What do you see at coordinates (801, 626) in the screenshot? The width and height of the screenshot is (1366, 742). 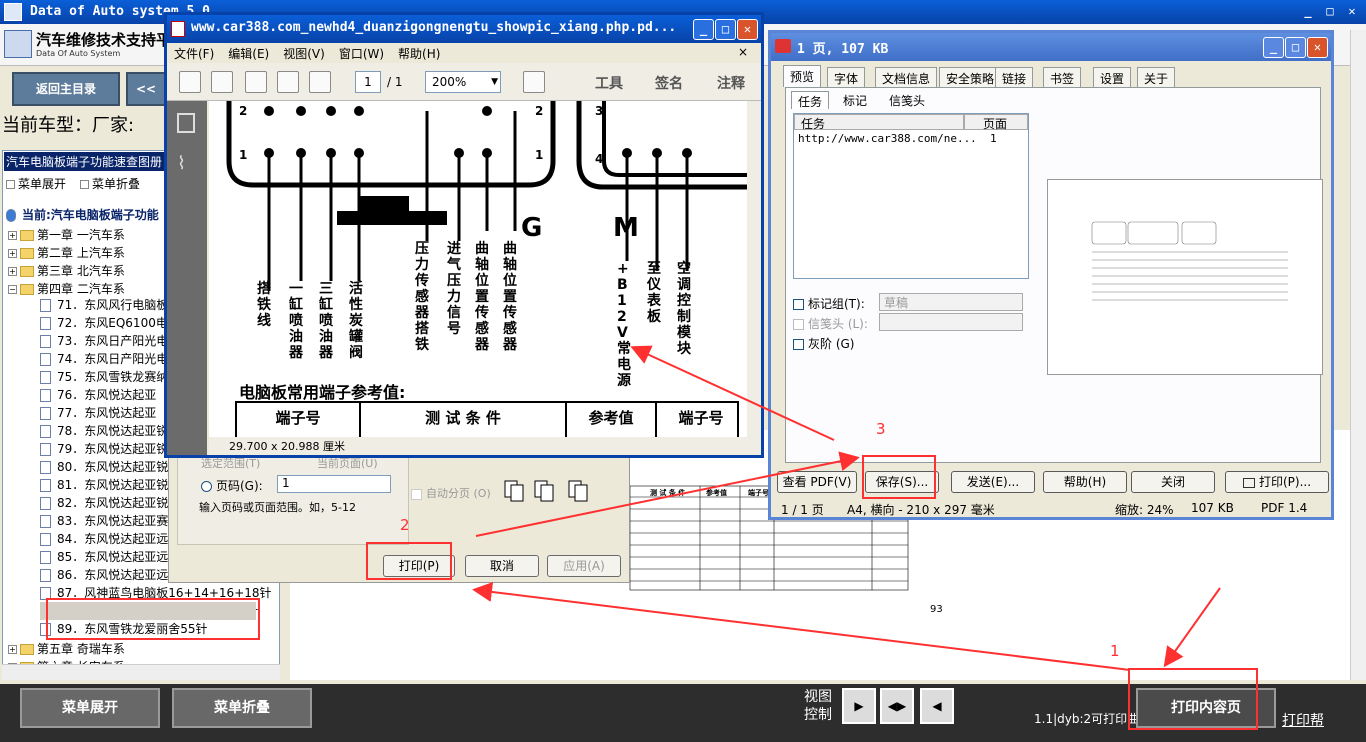 I see `arrow-to-print` at bounding box center [801, 626].